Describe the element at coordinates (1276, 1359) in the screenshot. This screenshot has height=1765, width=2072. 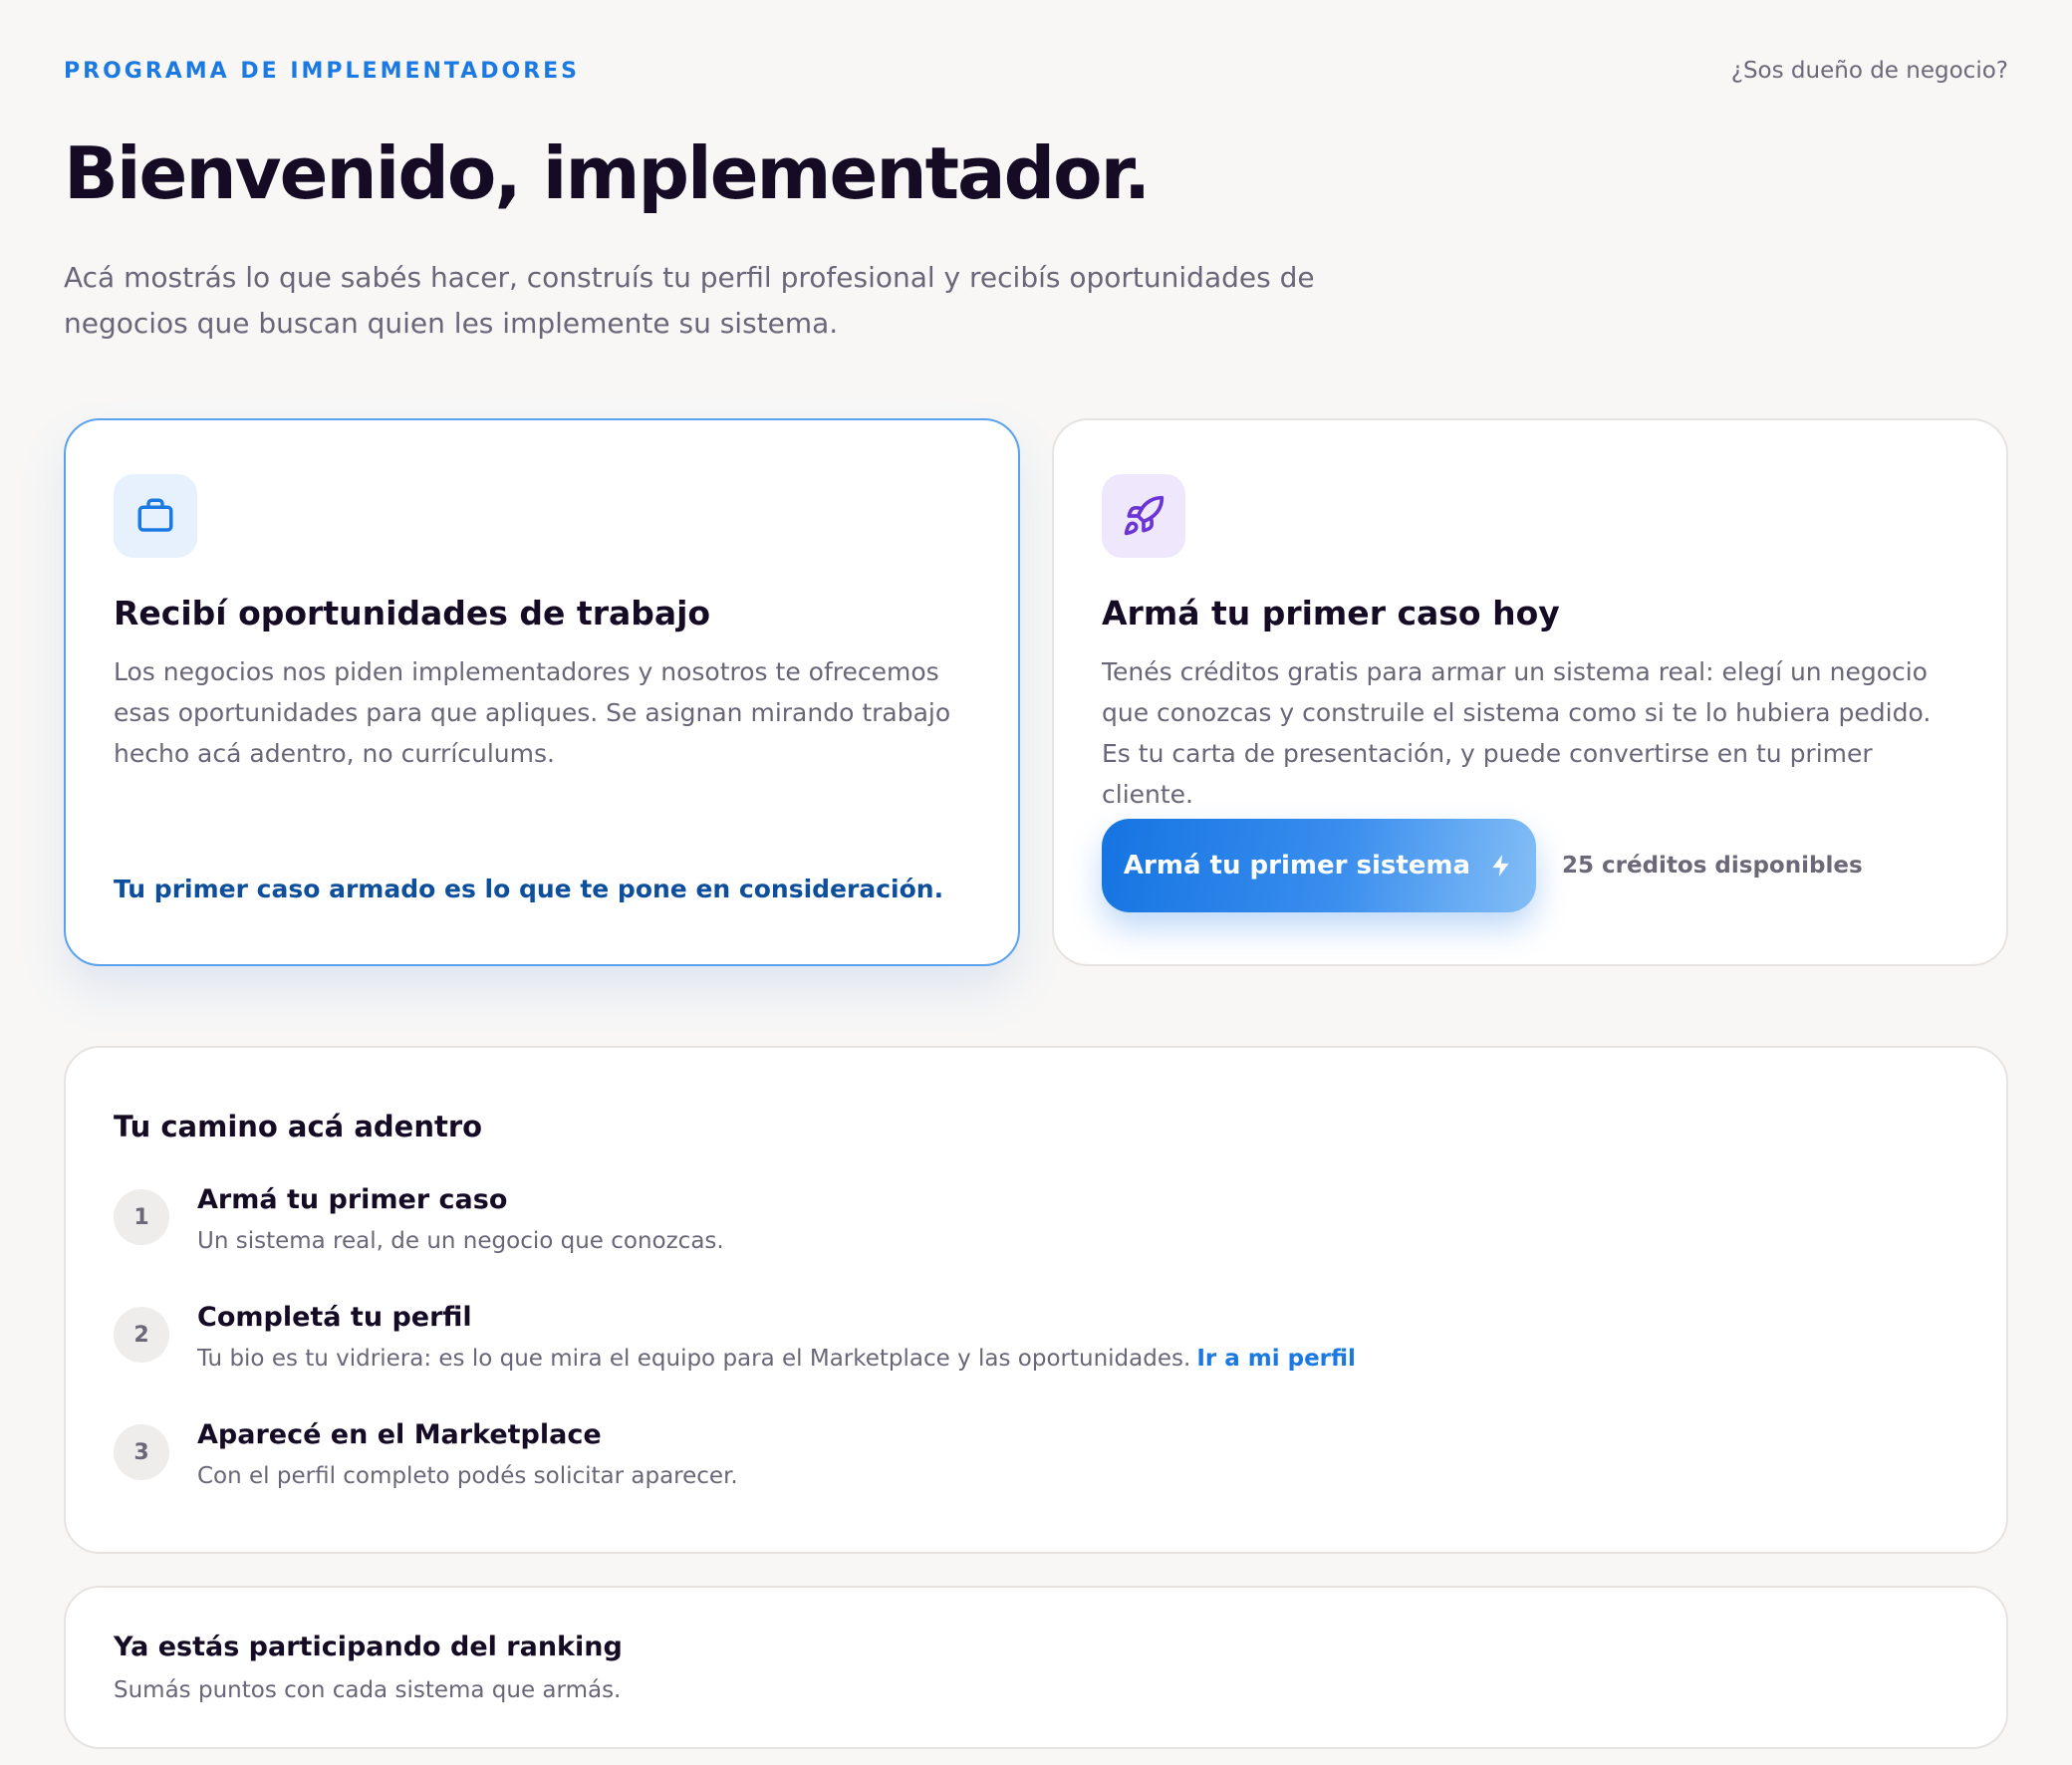
I see `go-to-profile-link: Ir a mi perfil` at that location.